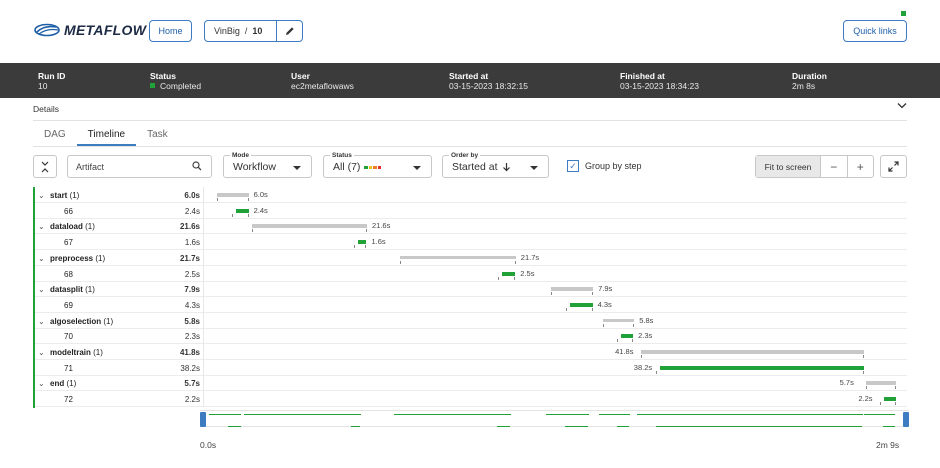 This screenshot has width=940, height=468. What do you see at coordinates (471, 383) in the screenshot?
I see `step-row: ⌄ end (1) 5.7s 5.7s` at bounding box center [471, 383].